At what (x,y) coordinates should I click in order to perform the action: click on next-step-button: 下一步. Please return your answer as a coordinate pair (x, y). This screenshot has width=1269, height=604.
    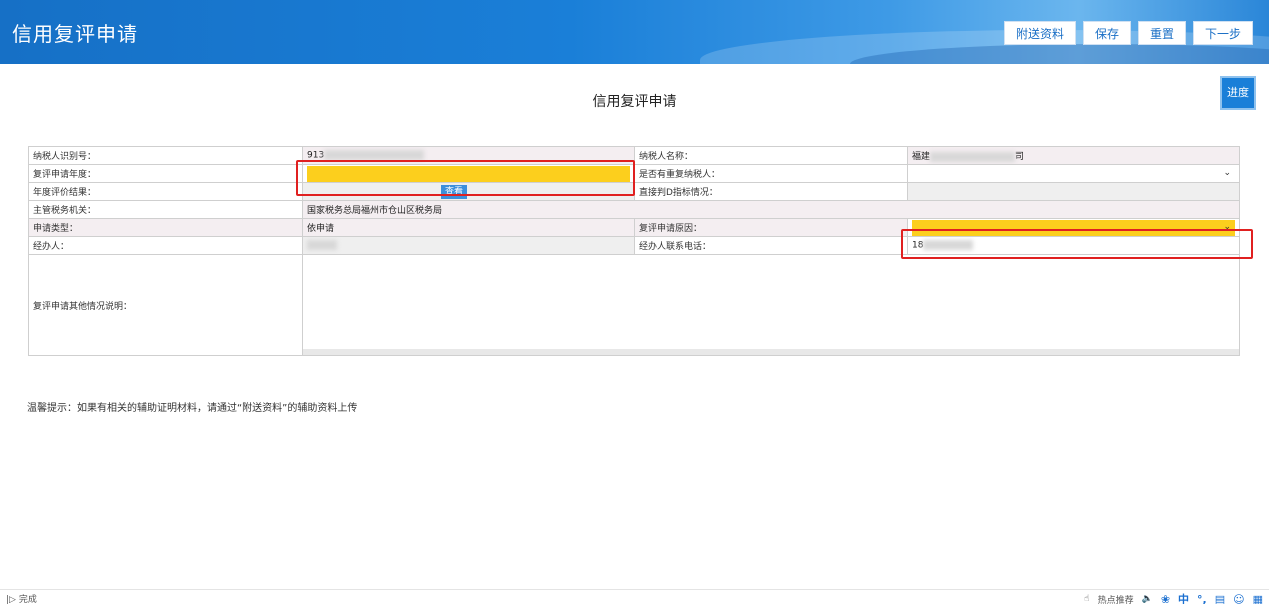
    Looking at the image, I should click on (1222, 33).